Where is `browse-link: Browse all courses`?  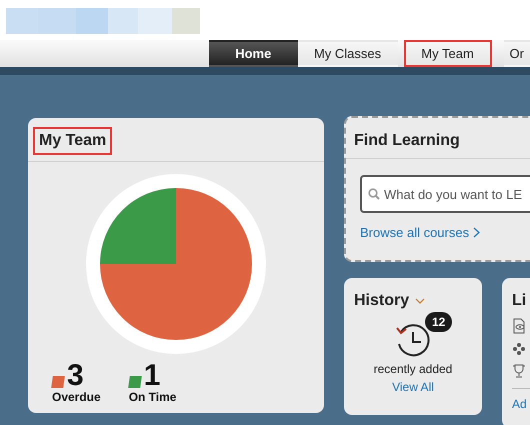
browse-link: Browse all courses is located at coordinates (420, 232).